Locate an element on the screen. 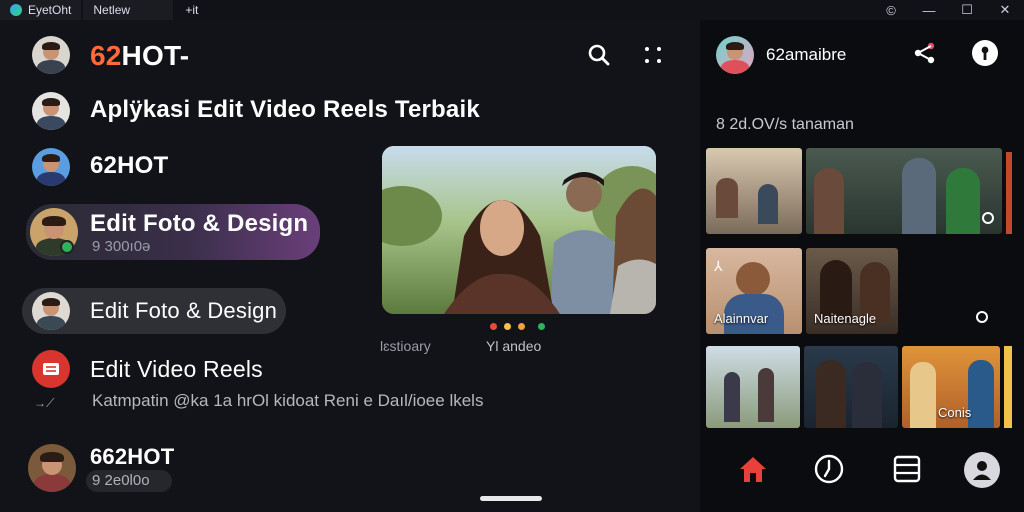 The height and width of the screenshot is (512, 1024). carousel-dots is located at coordinates (517, 326).